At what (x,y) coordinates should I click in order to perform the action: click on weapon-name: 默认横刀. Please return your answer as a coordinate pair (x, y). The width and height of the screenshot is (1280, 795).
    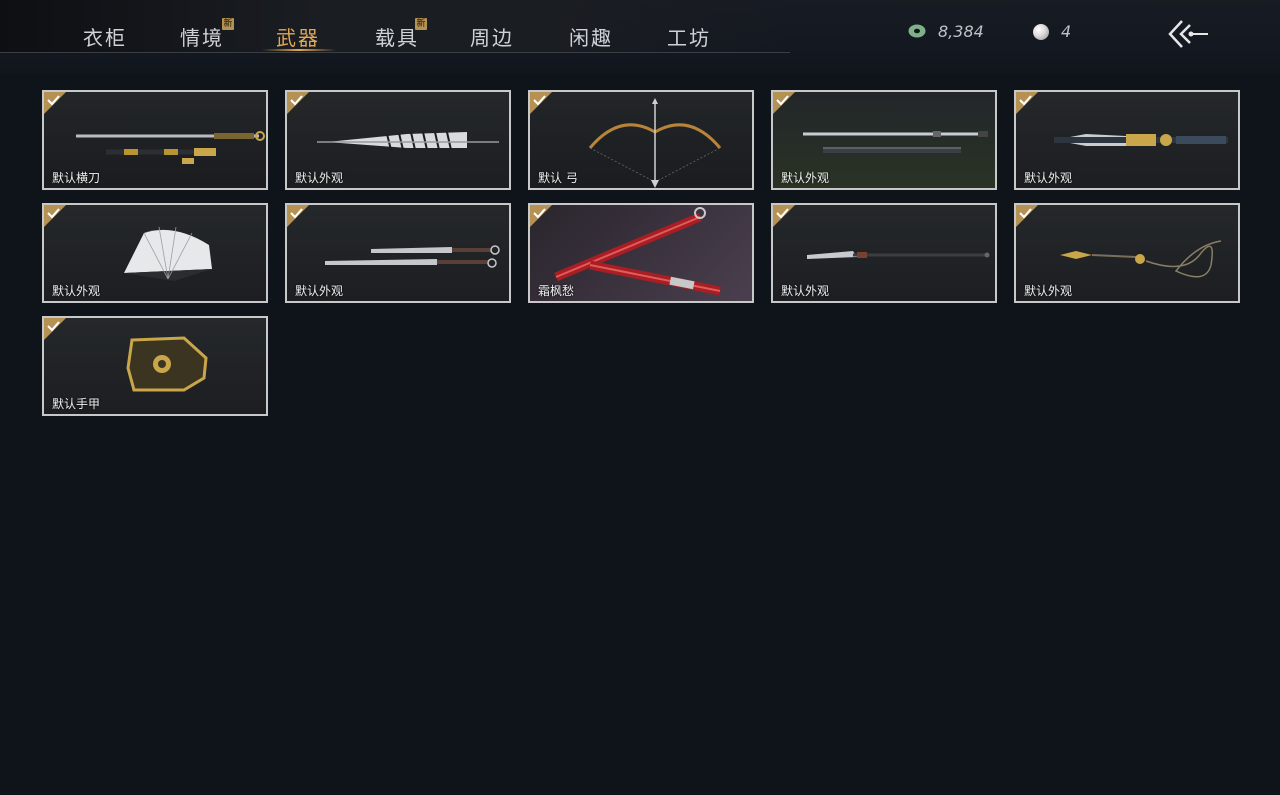
    Looking at the image, I should click on (76, 178).